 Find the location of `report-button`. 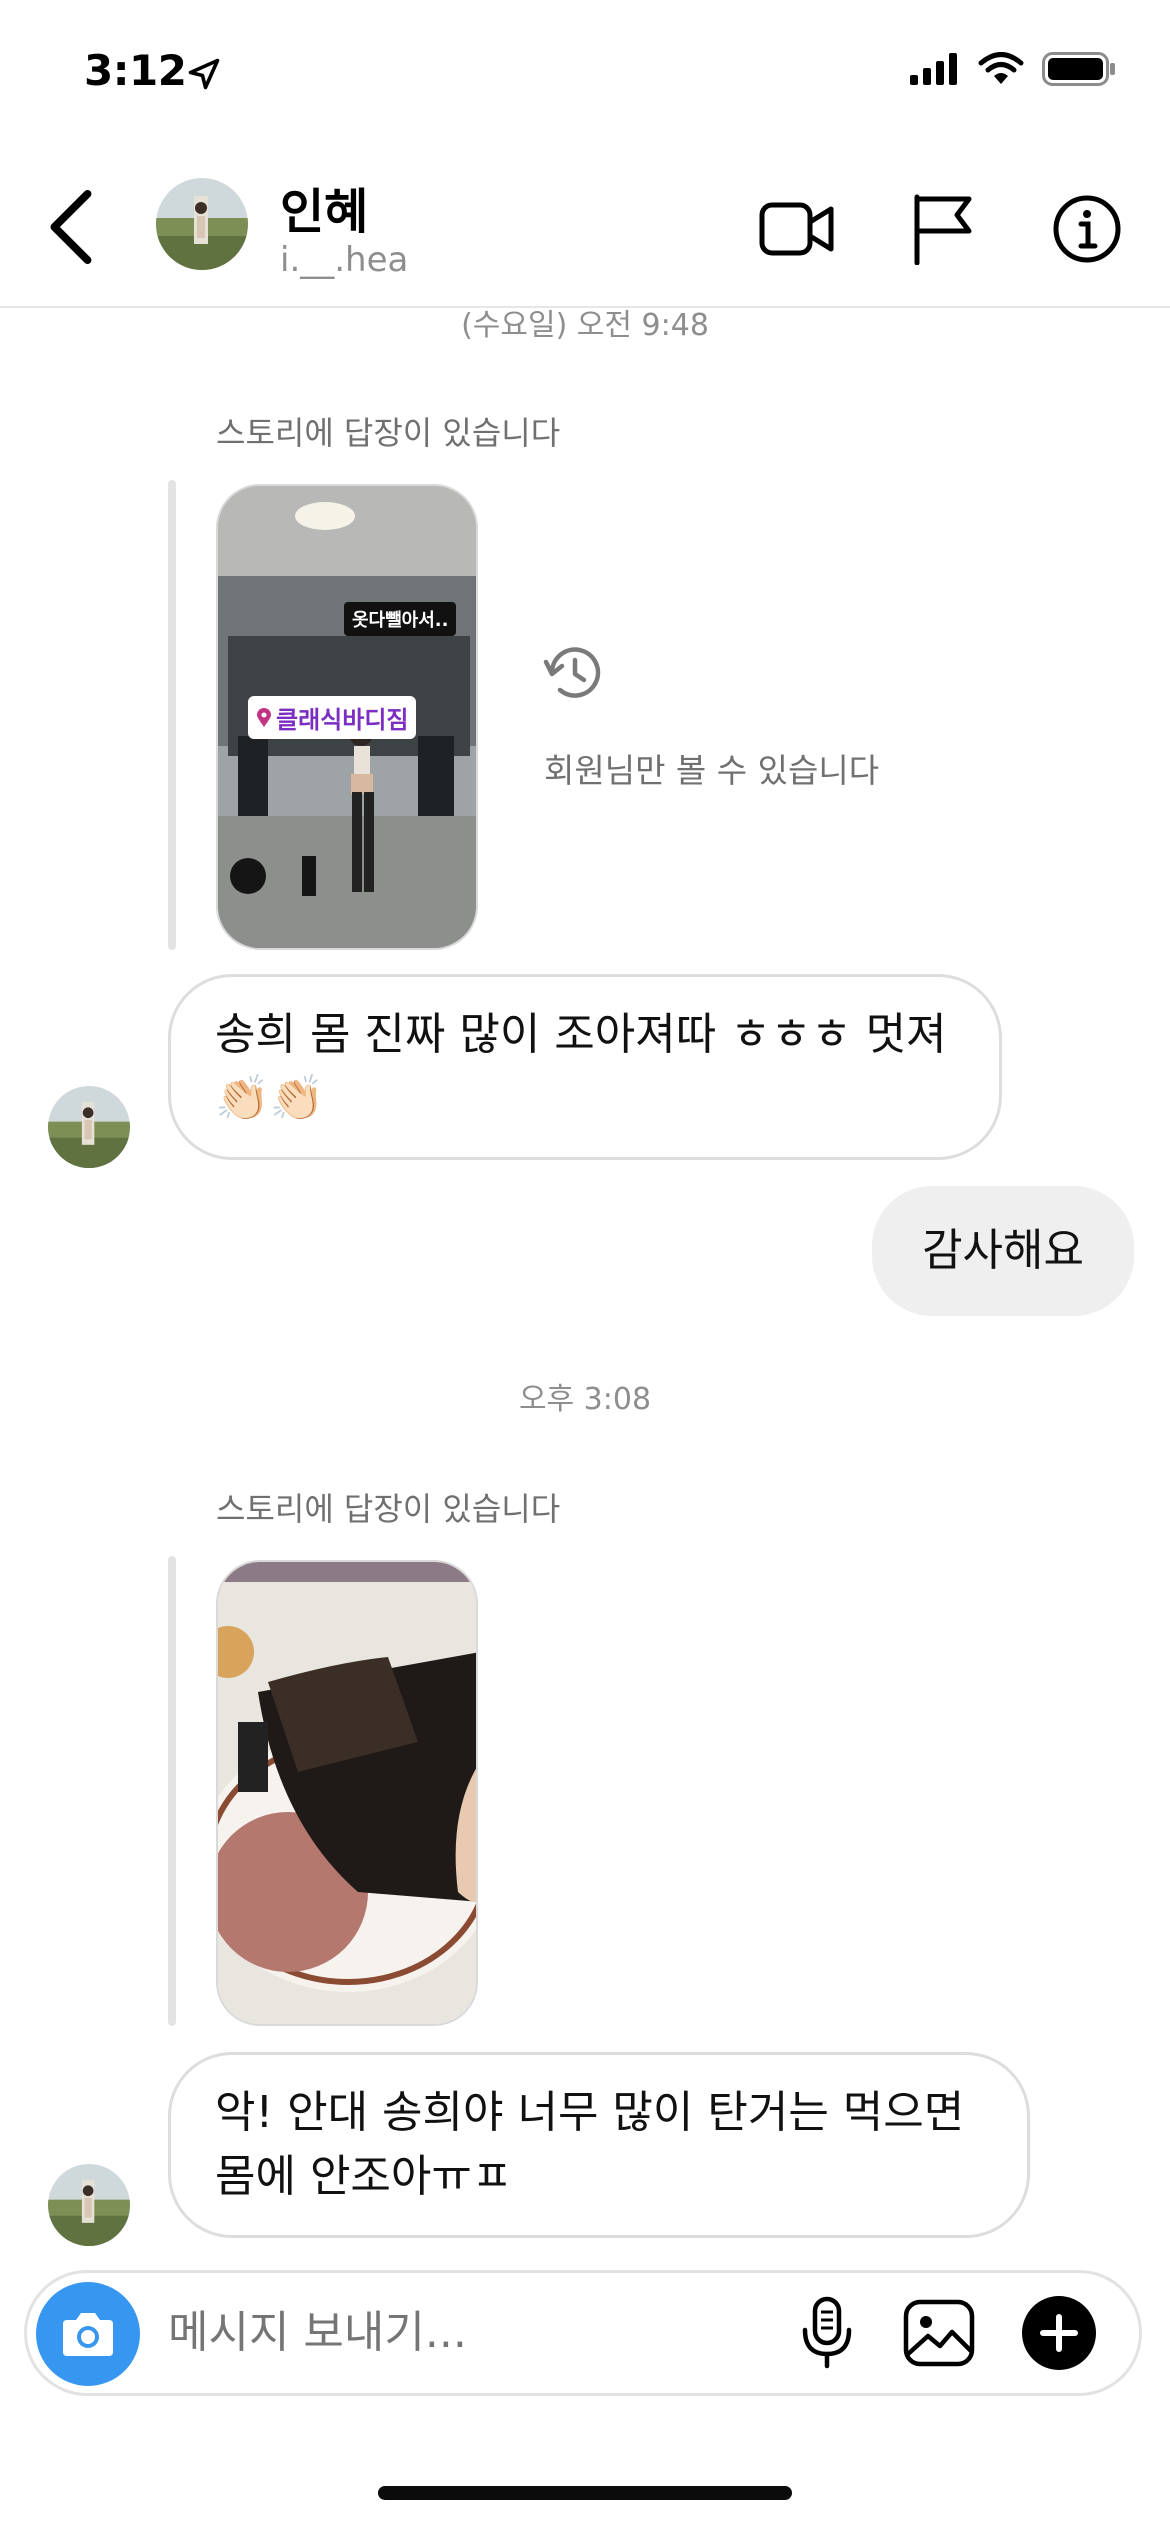

report-button is located at coordinates (943, 229).